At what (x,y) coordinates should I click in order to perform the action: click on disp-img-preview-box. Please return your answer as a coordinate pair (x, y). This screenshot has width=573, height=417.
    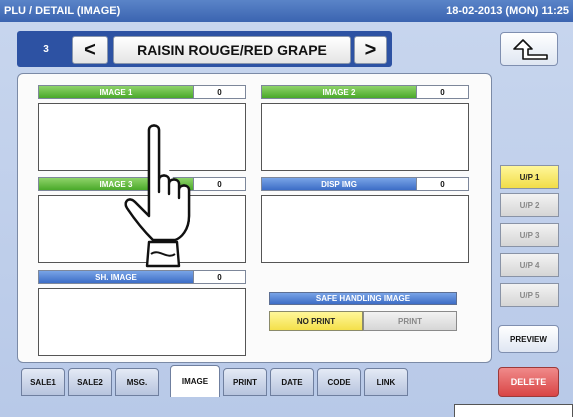
    Looking at the image, I should click on (365, 229).